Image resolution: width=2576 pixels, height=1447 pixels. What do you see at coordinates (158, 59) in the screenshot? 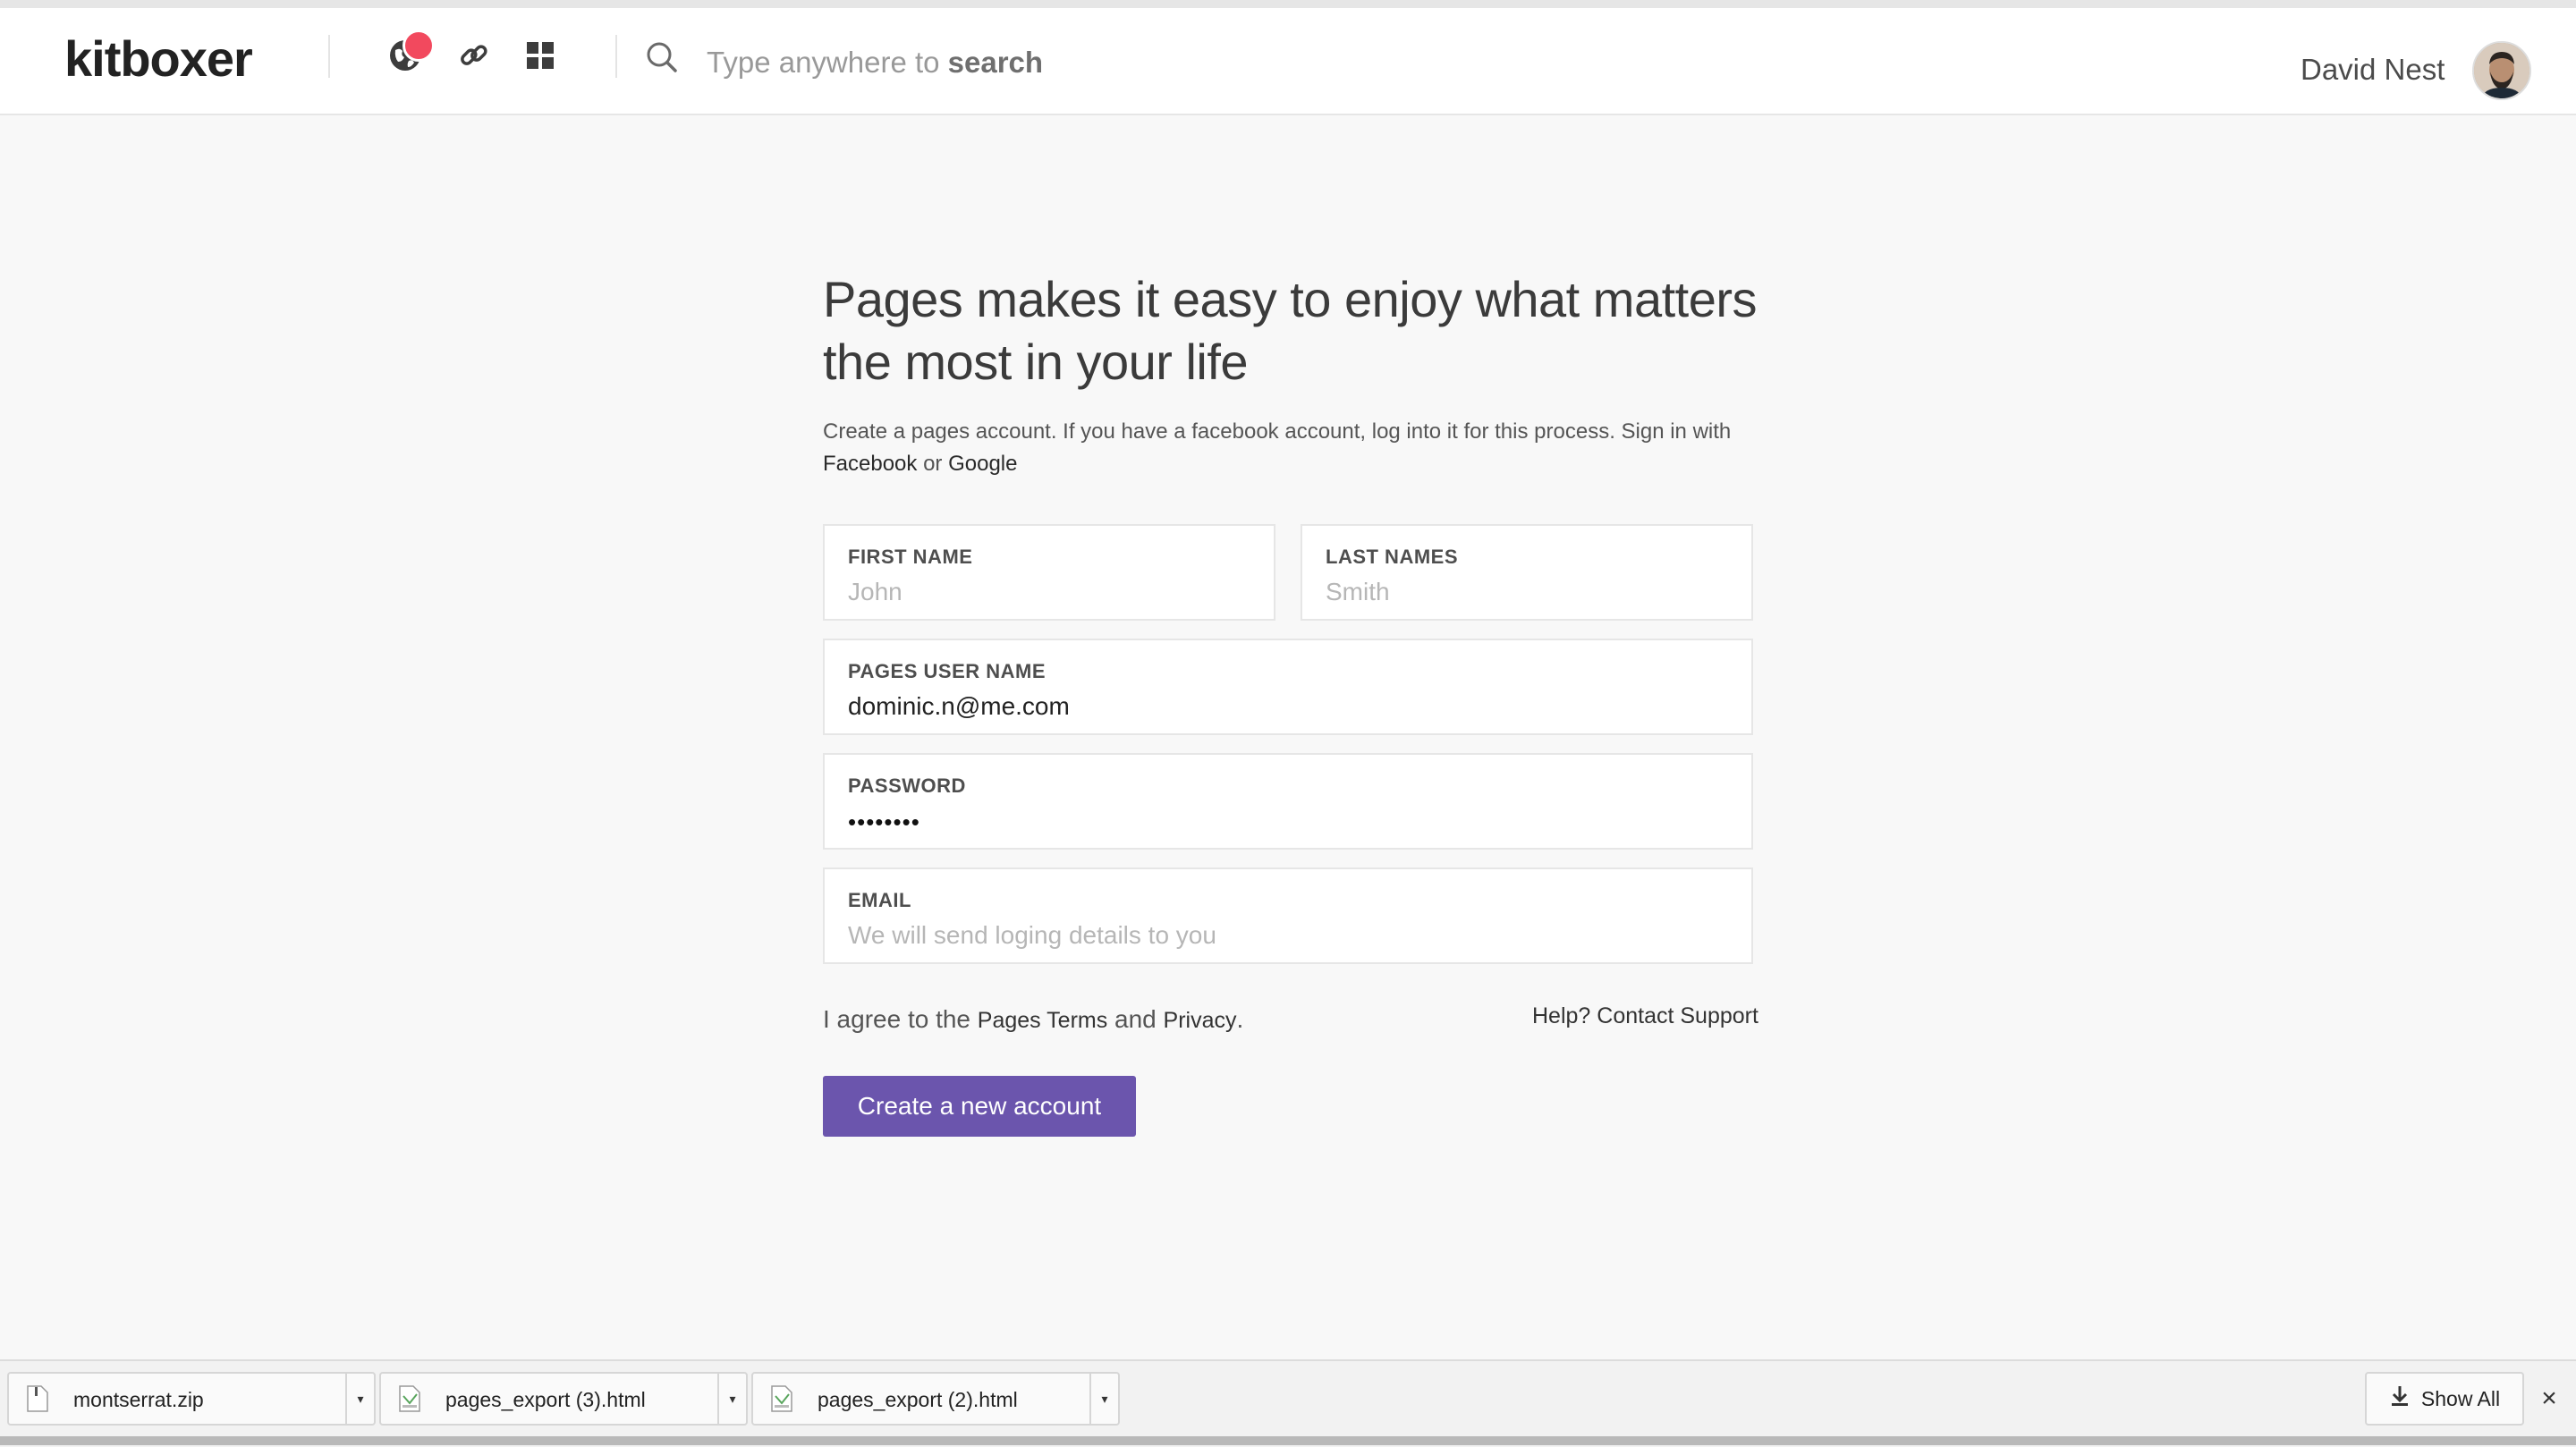
I see `app-logo: kitboxer` at bounding box center [158, 59].